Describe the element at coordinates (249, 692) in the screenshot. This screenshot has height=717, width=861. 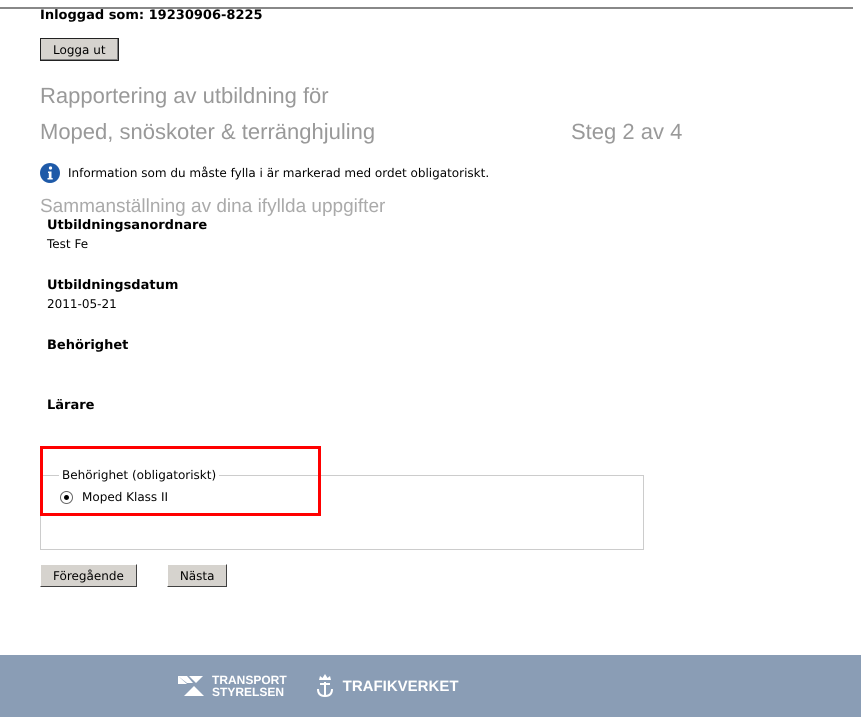
I see `logo-text: STYRELSEN` at that location.